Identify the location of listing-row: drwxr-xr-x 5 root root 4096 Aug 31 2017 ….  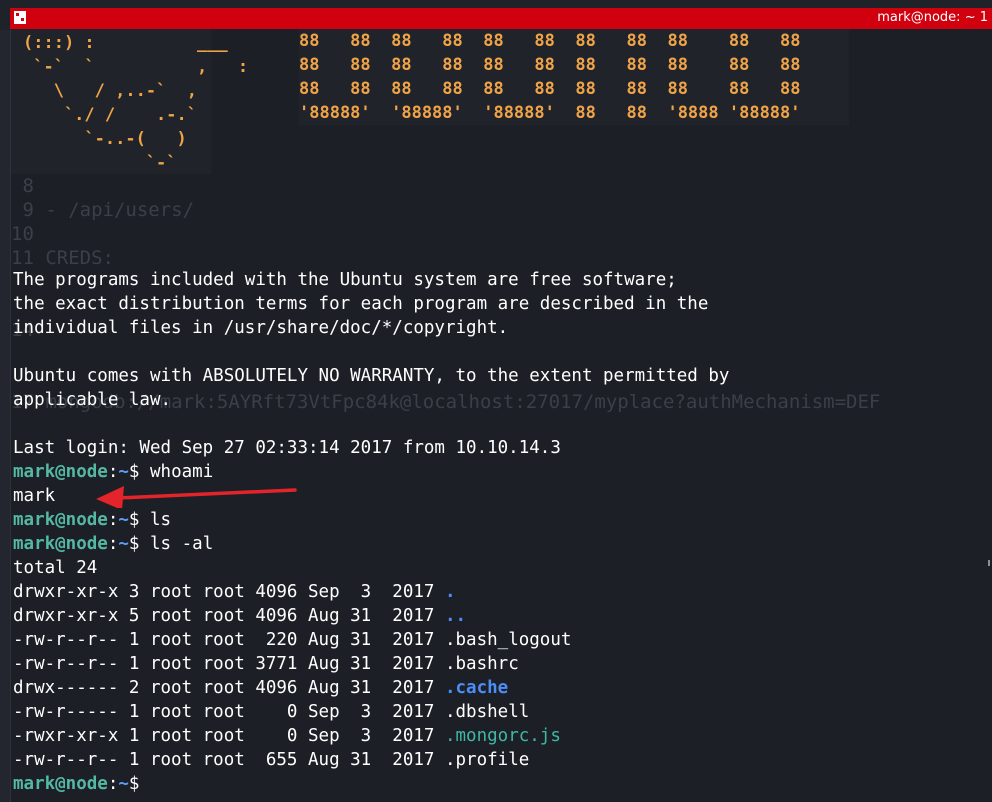
(371, 616).